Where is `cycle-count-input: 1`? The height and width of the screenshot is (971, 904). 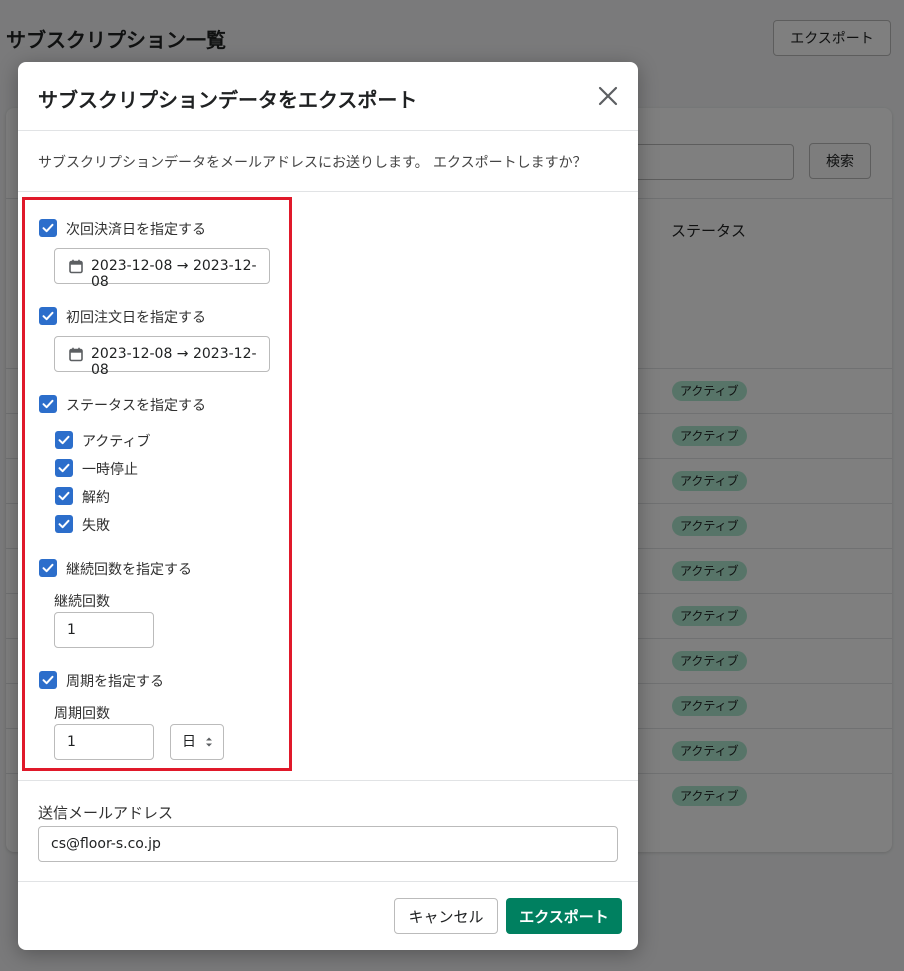
cycle-count-input: 1 is located at coordinates (104, 742).